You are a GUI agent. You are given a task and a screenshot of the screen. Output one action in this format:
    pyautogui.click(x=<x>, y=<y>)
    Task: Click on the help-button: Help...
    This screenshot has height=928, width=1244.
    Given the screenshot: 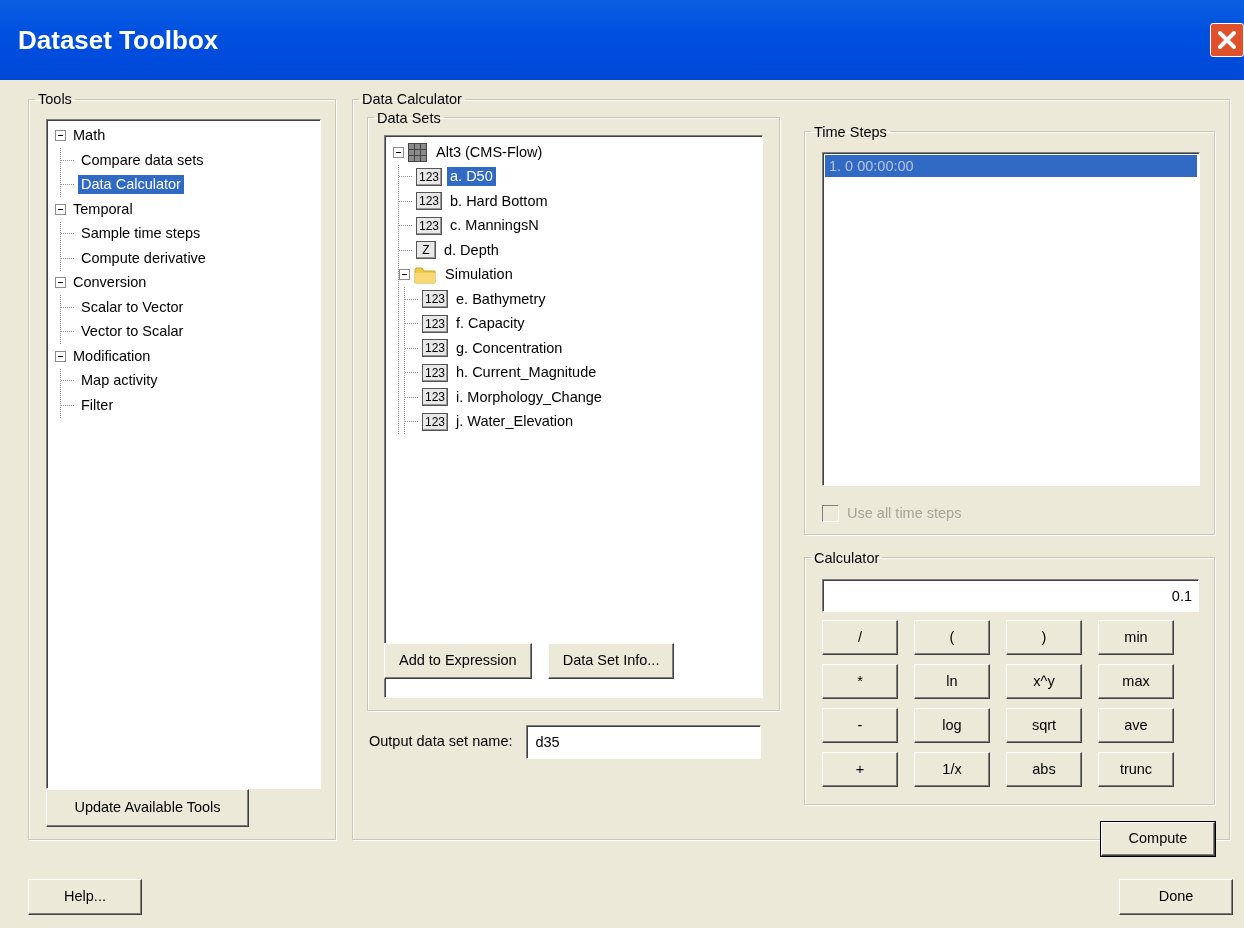 What is the action you would take?
    pyautogui.click(x=85, y=897)
    